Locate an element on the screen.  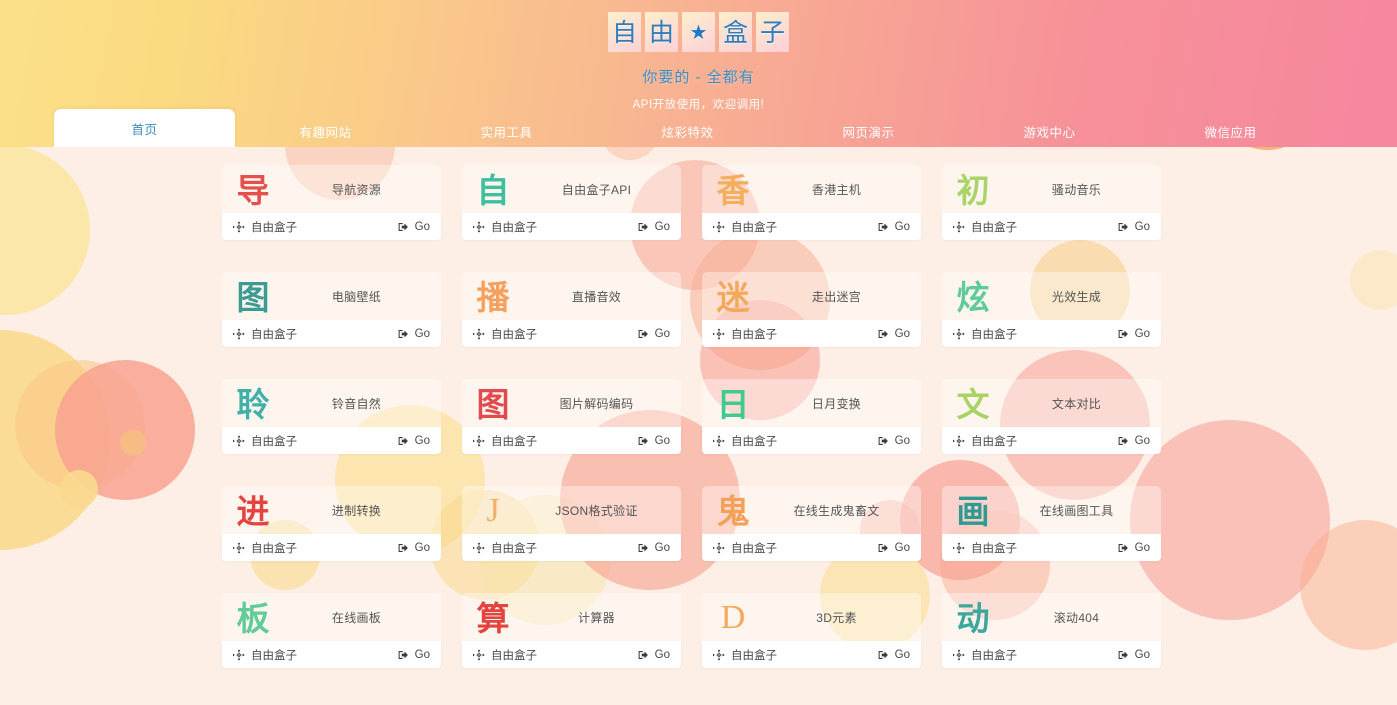
nav-tab-label: 微信应用 is located at coordinates (1230, 132).